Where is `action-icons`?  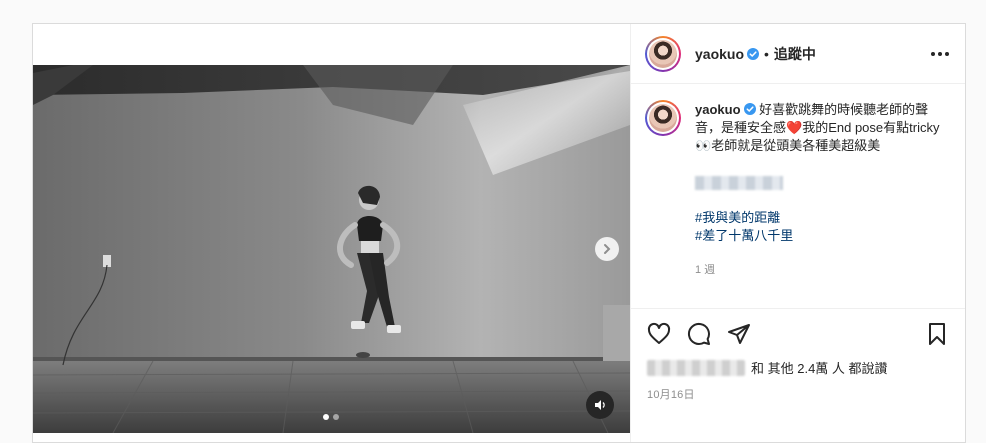
action-icons is located at coordinates (798, 334).